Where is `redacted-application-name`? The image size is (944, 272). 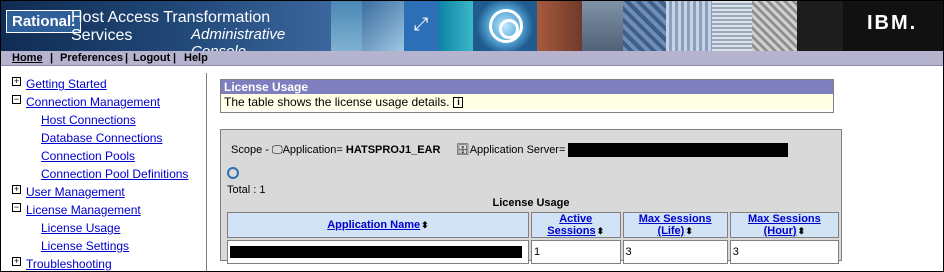 redacted-application-name is located at coordinates (376, 252).